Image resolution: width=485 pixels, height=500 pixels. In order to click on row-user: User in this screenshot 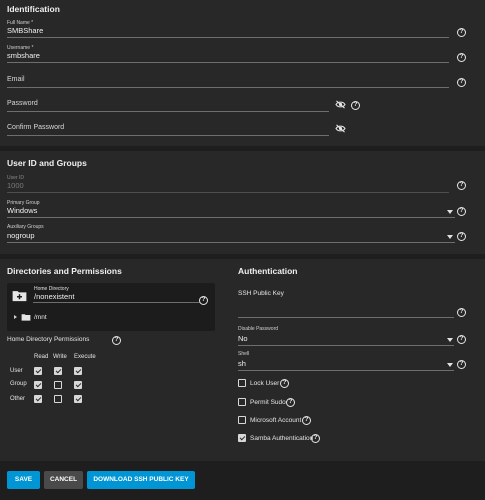, I will do `click(16, 371)`.